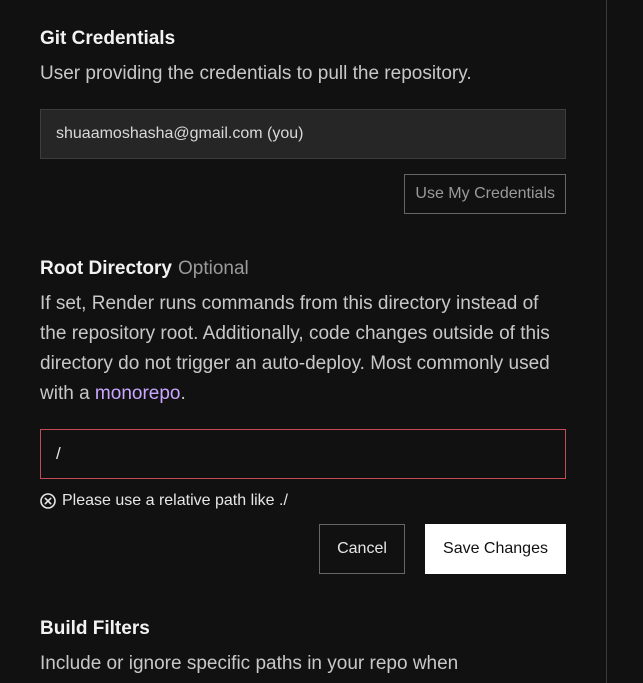 Image resolution: width=643 pixels, height=683 pixels. I want to click on optional-label: Optional, so click(213, 268).